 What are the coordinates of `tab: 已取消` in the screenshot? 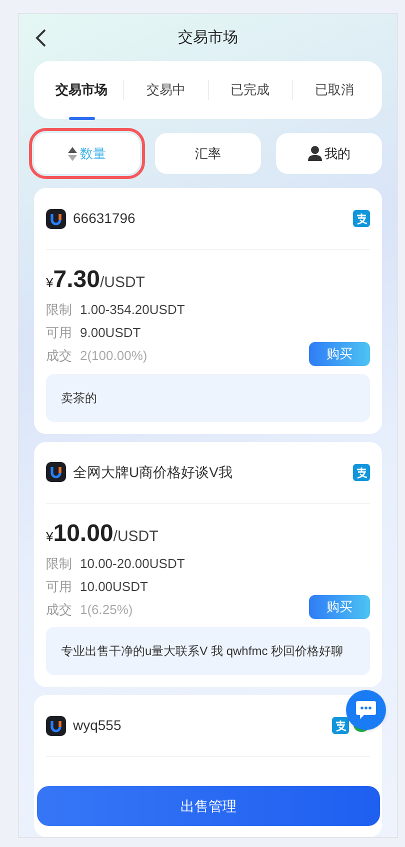 It's located at (334, 90).